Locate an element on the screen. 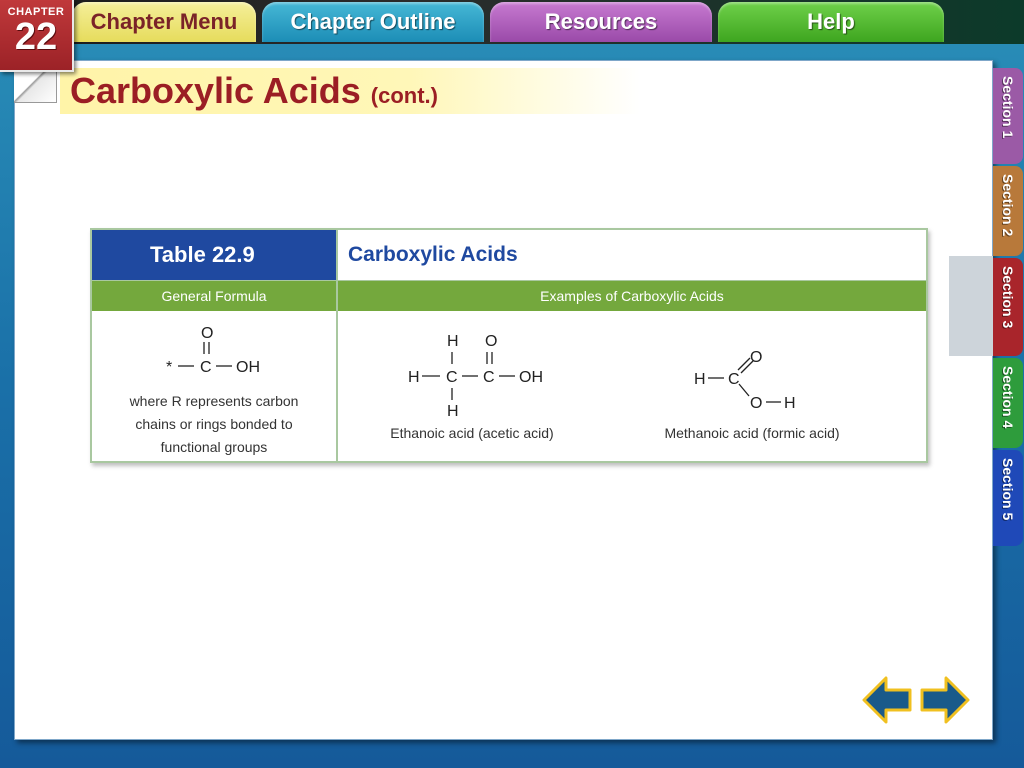  caption-line: functional groups is located at coordinates (214, 447).